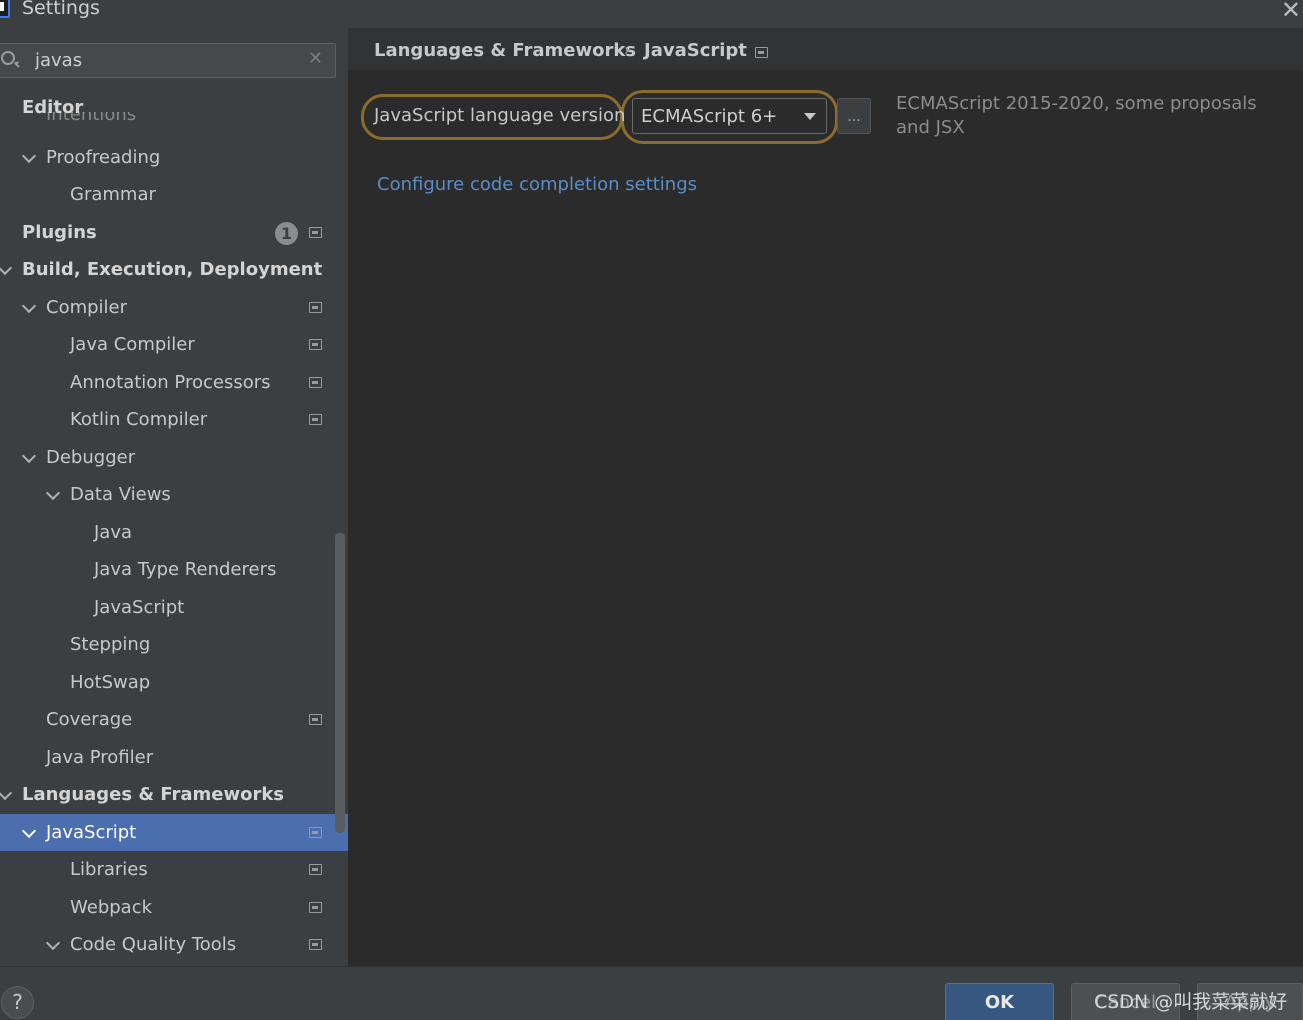 The image size is (1303, 1020). Describe the element at coordinates (91, 457) in the screenshot. I see `tree-item-label: Debugger` at that location.